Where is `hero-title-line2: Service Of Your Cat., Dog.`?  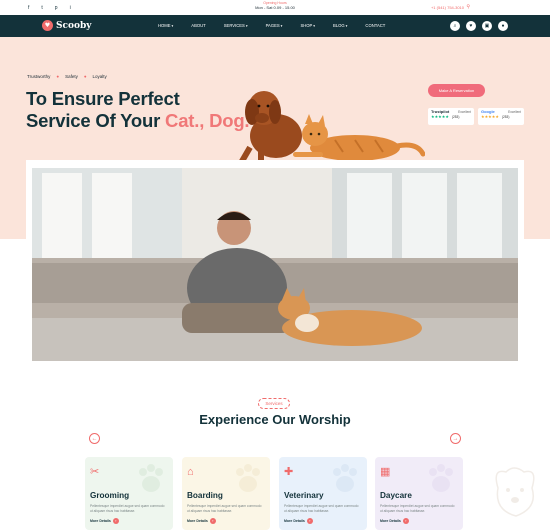 hero-title-line2: Service Of Your Cat., Dog. is located at coordinates (138, 121).